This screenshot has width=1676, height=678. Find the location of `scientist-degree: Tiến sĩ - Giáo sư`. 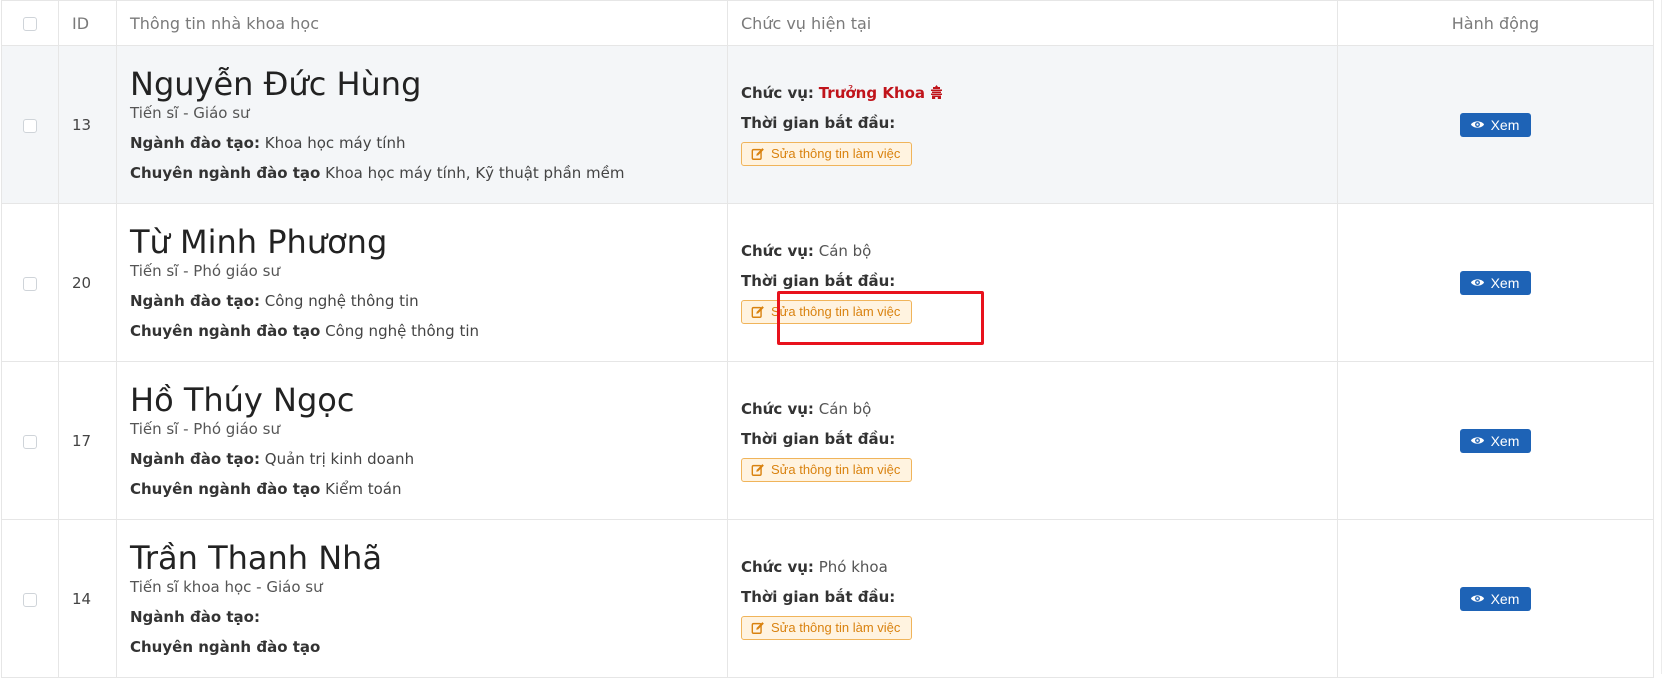

scientist-degree: Tiến sĩ - Giáo sư is located at coordinates (190, 113).